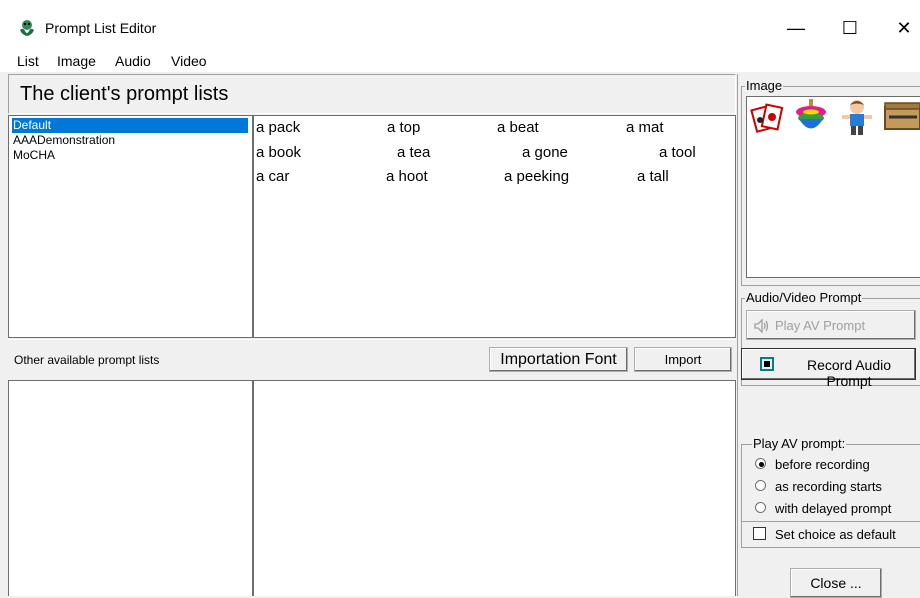  I want to click on option-with-delayed-prompt: with delayed prompt, so click(833, 508).